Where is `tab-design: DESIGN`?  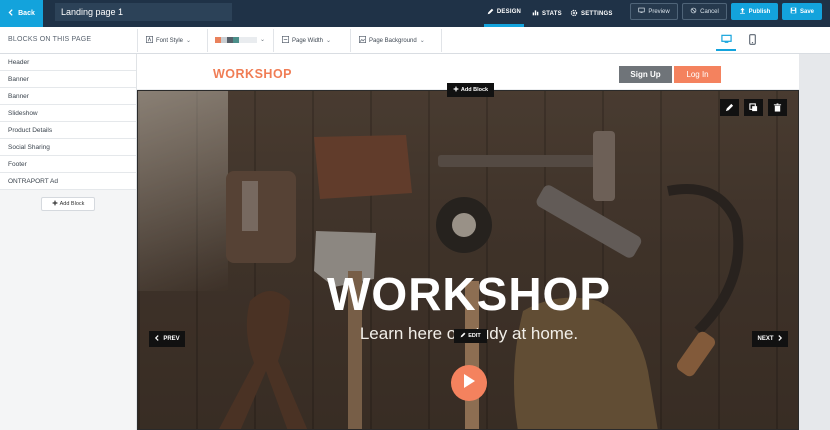
tab-design: DESIGN is located at coordinates (504, 13).